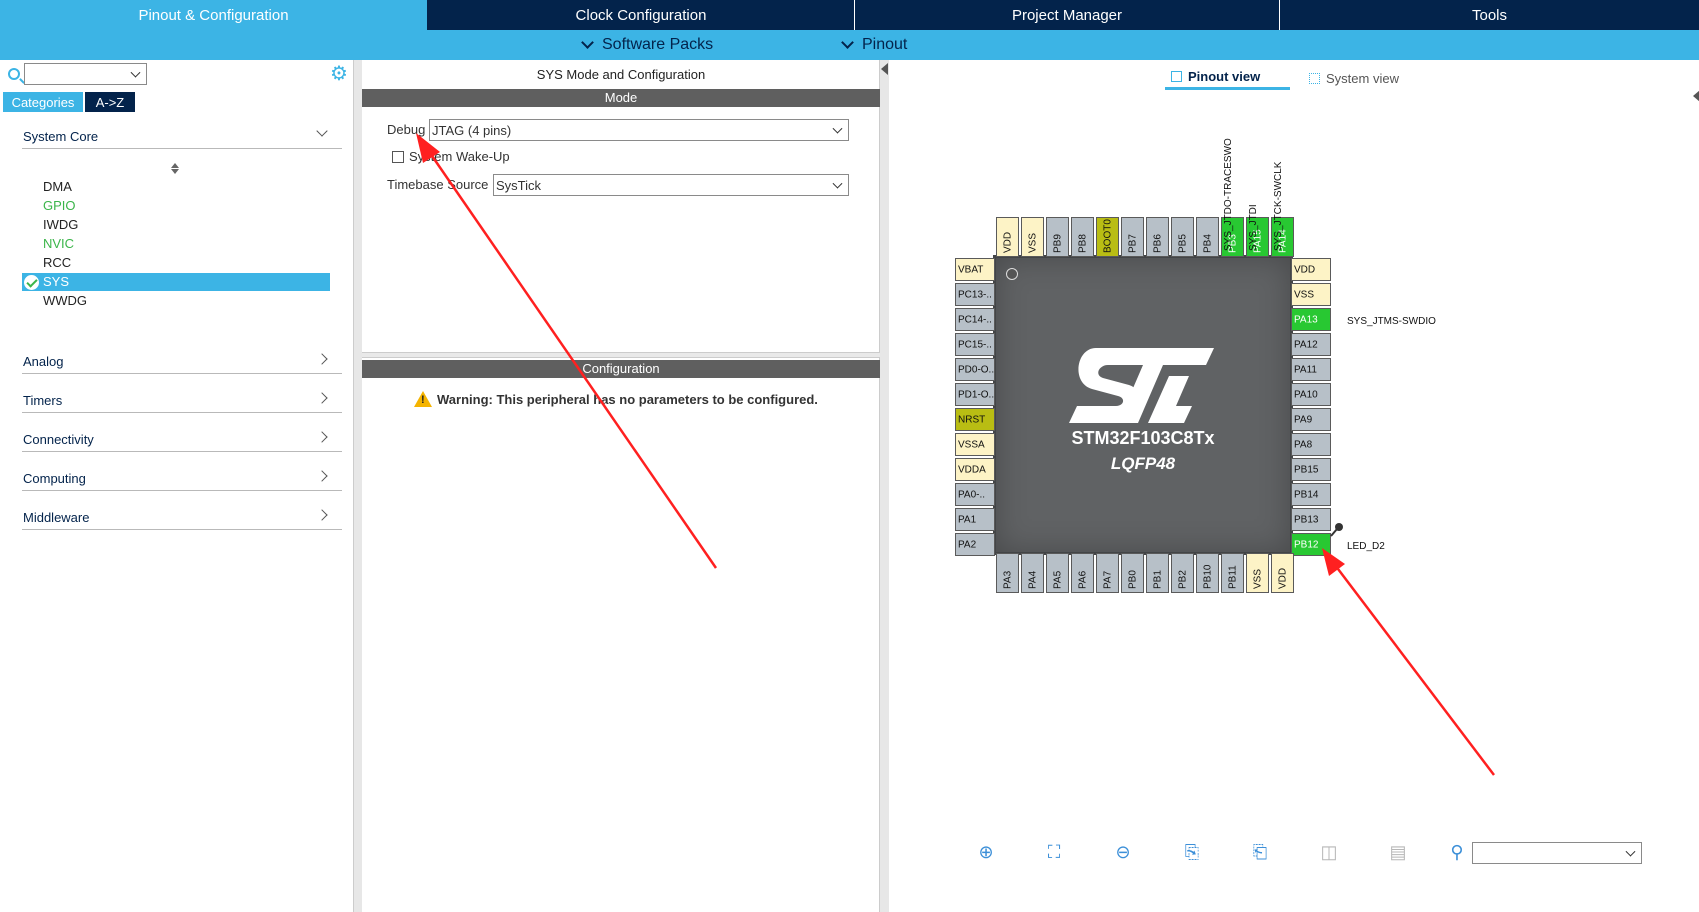  Describe the element at coordinates (1132, 243) in the screenshot. I see `pin-label: PB7` at that location.